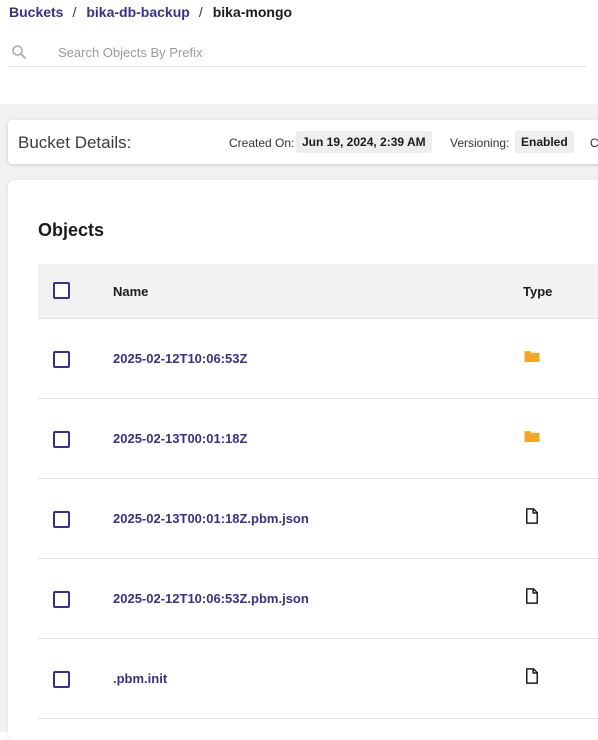 Image resolution: width=598 pixels, height=740 pixels. I want to click on table-row: 2025-02-12T10:06:53Z.pbm.json, so click(318, 599).